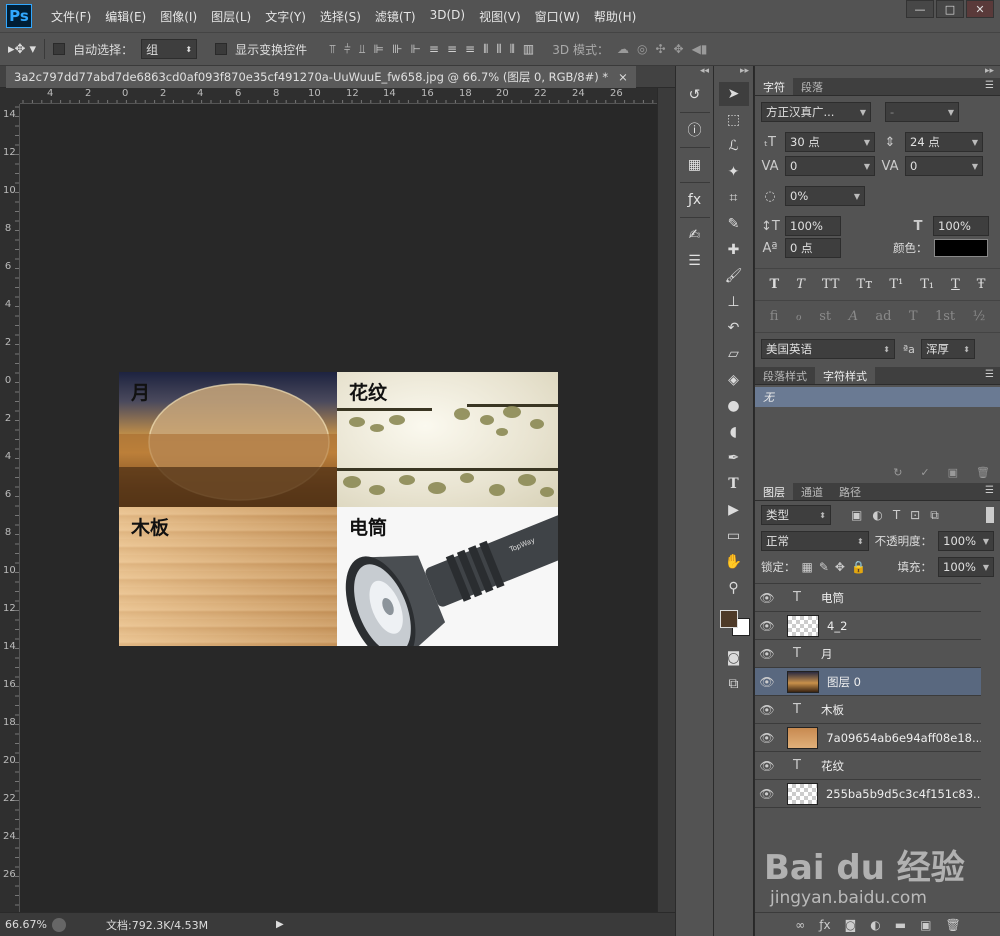  I want to click on delete-style-icon: 🗑, so click(983, 472).